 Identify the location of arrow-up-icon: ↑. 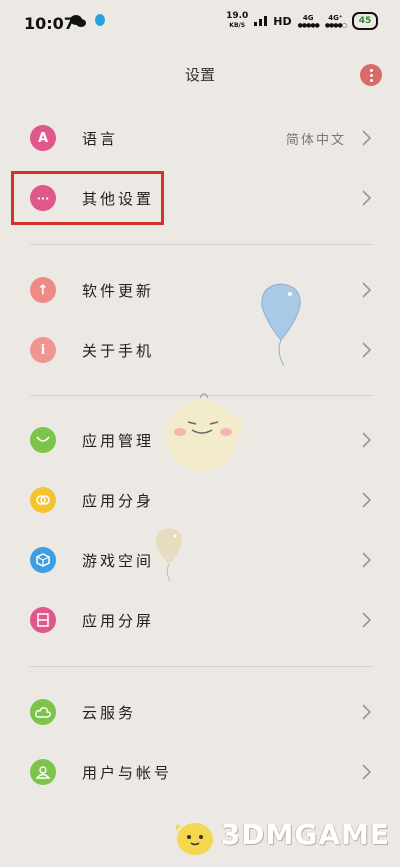
(43, 290).